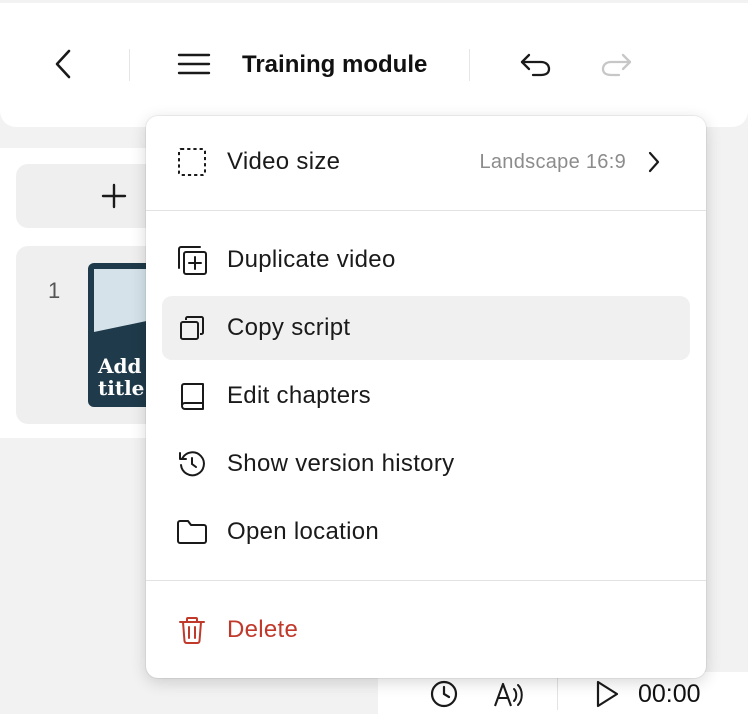 This screenshot has width=748, height=714. I want to click on chevron-left-icon, so click(63, 64).